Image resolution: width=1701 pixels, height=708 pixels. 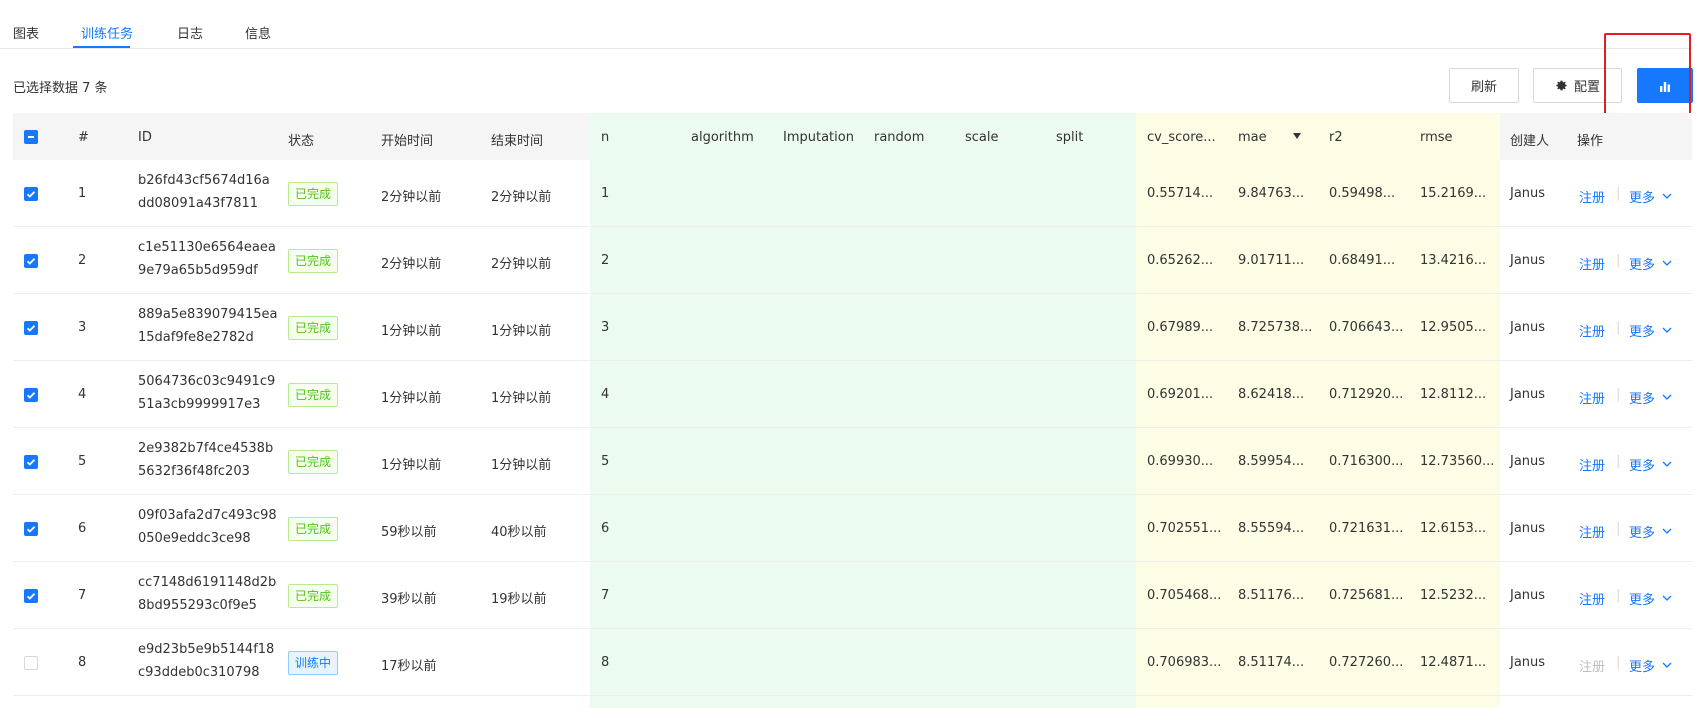 I want to click on tab-info: 信息, so click(x=258, y=32).